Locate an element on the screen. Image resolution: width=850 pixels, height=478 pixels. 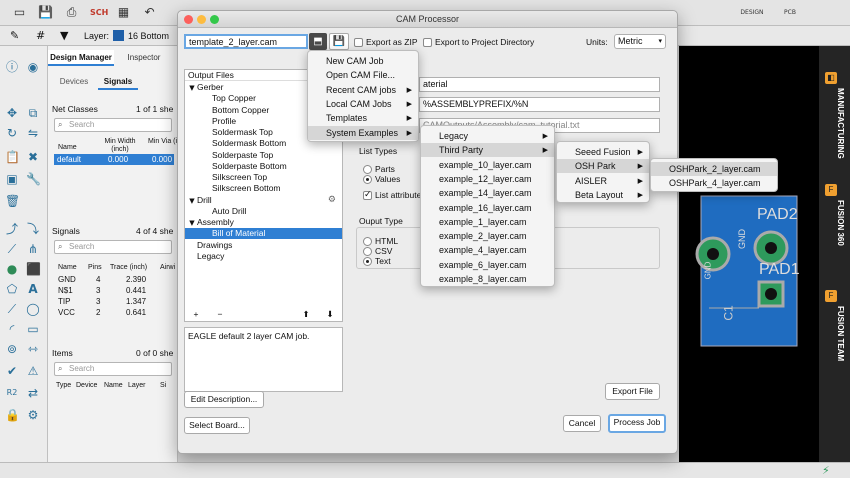
menu-item: example_6_layer.cam is located at coordinates (487, 265).